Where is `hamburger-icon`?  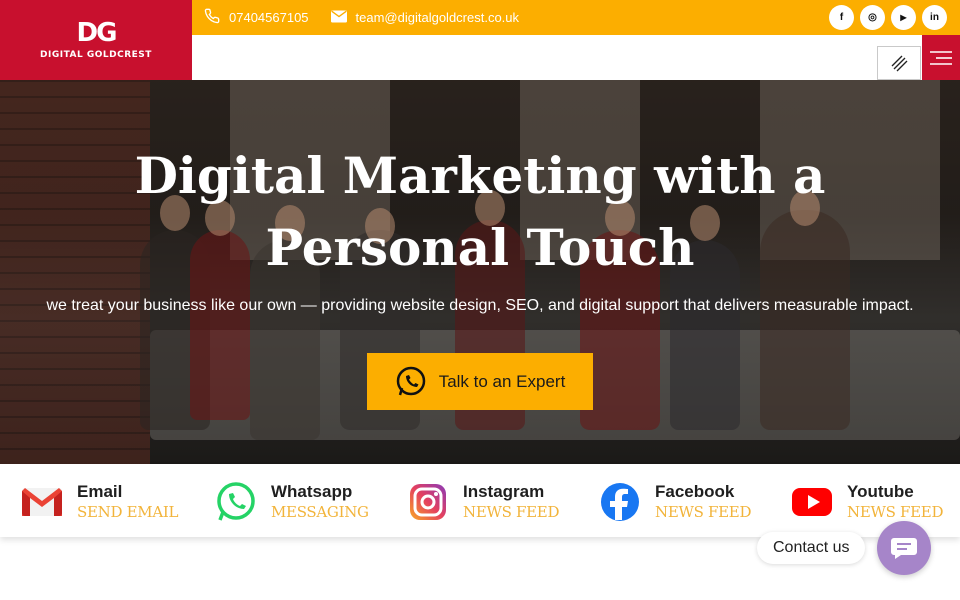 hamburger-icon is located at coordinates (941, 57).